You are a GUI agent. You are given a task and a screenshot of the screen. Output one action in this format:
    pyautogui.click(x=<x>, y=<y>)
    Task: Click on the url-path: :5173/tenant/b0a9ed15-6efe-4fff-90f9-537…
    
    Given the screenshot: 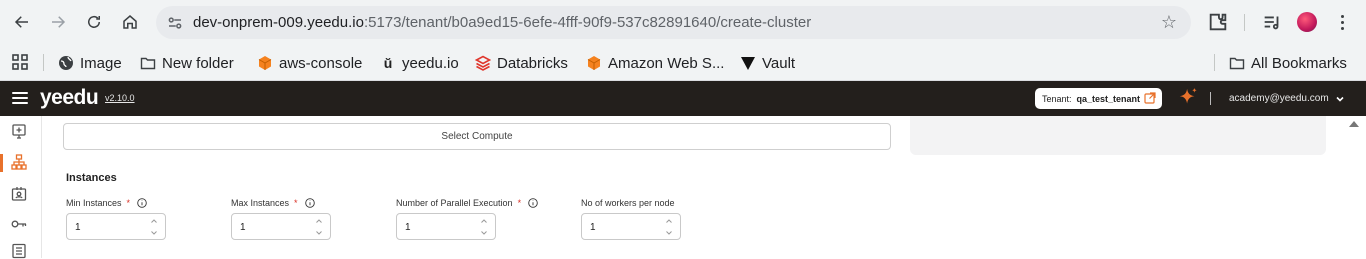 What is the action you would take?
    pyautogui.click(x=587, y=22)
    